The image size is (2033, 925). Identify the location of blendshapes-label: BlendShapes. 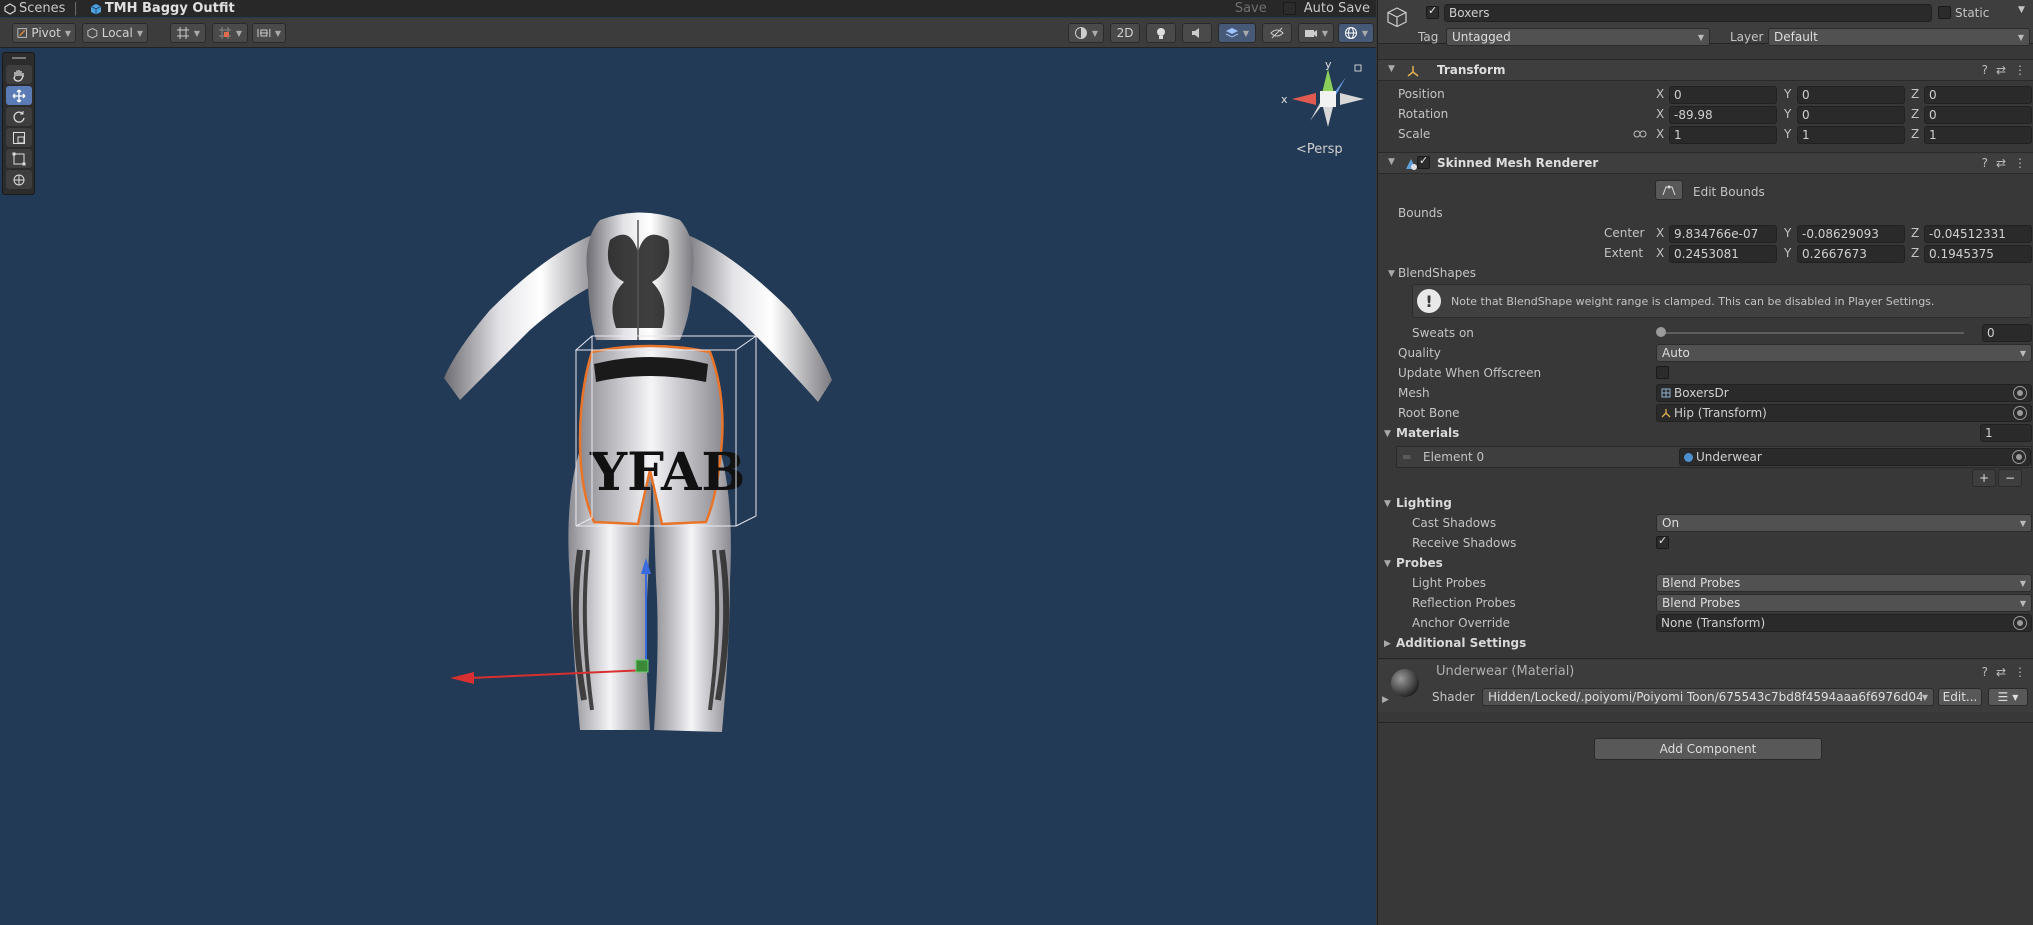
(1437, 273).